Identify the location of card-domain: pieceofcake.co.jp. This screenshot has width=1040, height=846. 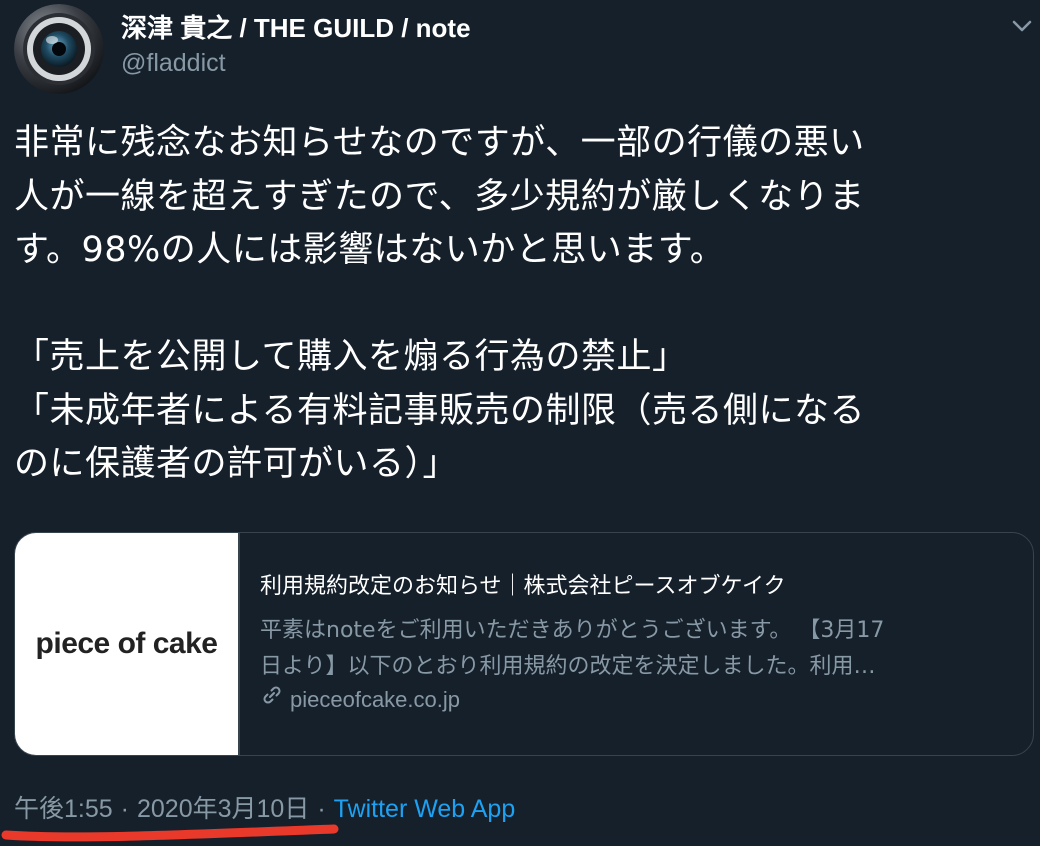
(360, 699).